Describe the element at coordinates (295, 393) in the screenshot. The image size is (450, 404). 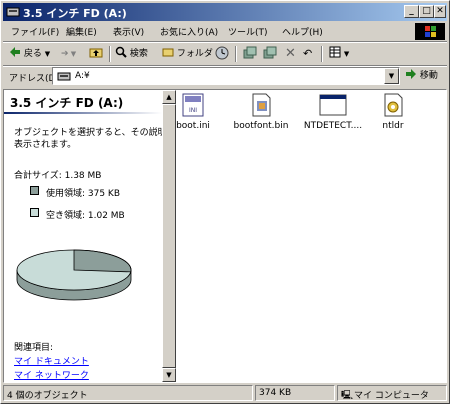
I see `status-size-panel: 374 KB` at that location.